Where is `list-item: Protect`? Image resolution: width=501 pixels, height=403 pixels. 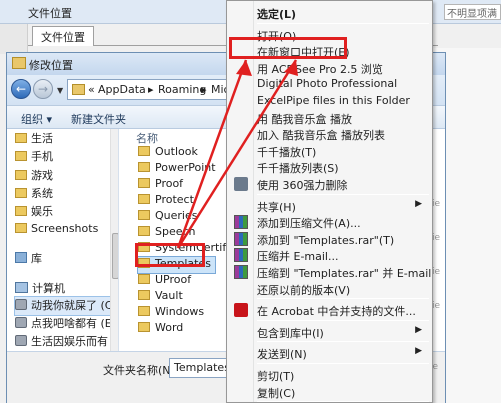
list-item: Protect is located at coordinates (166, 201).